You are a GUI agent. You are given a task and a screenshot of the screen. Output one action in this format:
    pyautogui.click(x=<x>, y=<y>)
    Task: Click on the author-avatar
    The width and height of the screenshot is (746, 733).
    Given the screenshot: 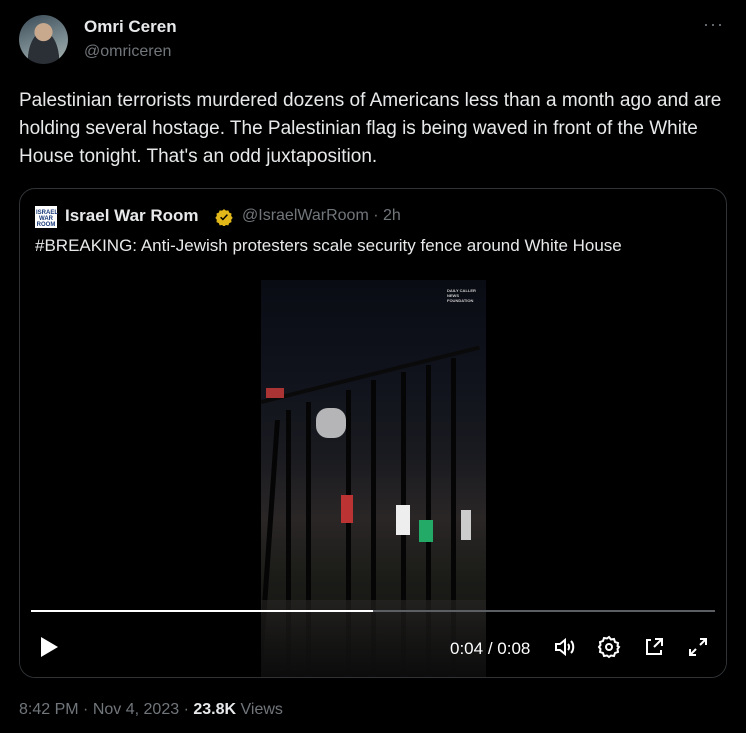 What is the action you would take?
    pyautogui.click(x=43, y=39)
    